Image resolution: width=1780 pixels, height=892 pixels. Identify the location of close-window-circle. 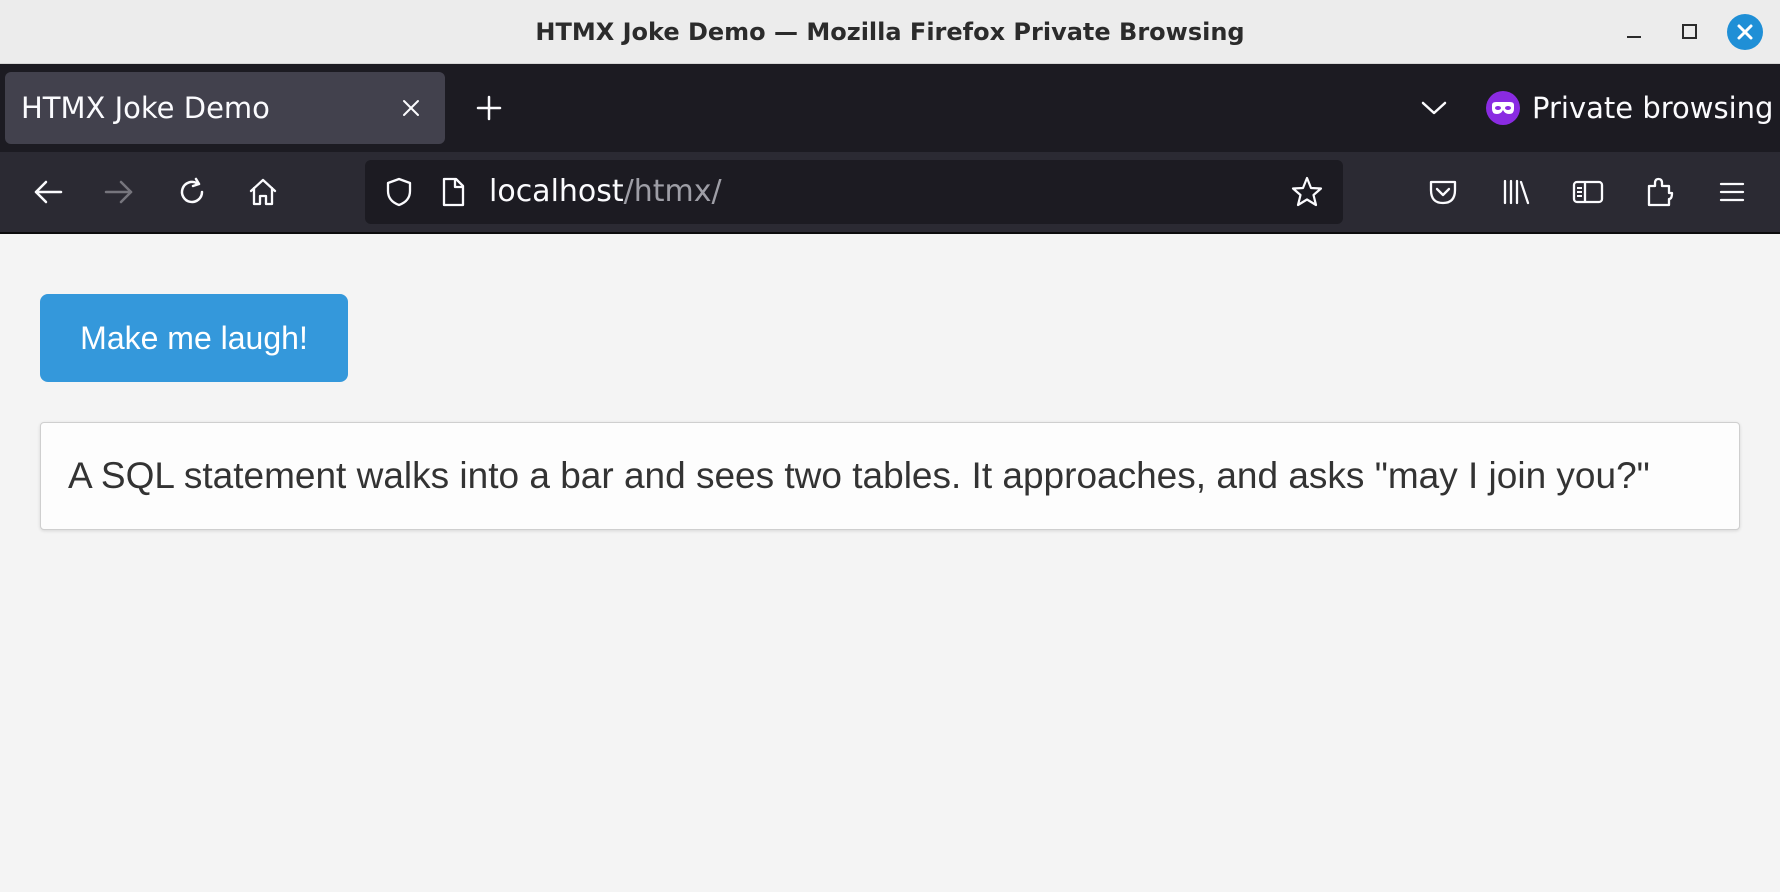
(1745, 32).